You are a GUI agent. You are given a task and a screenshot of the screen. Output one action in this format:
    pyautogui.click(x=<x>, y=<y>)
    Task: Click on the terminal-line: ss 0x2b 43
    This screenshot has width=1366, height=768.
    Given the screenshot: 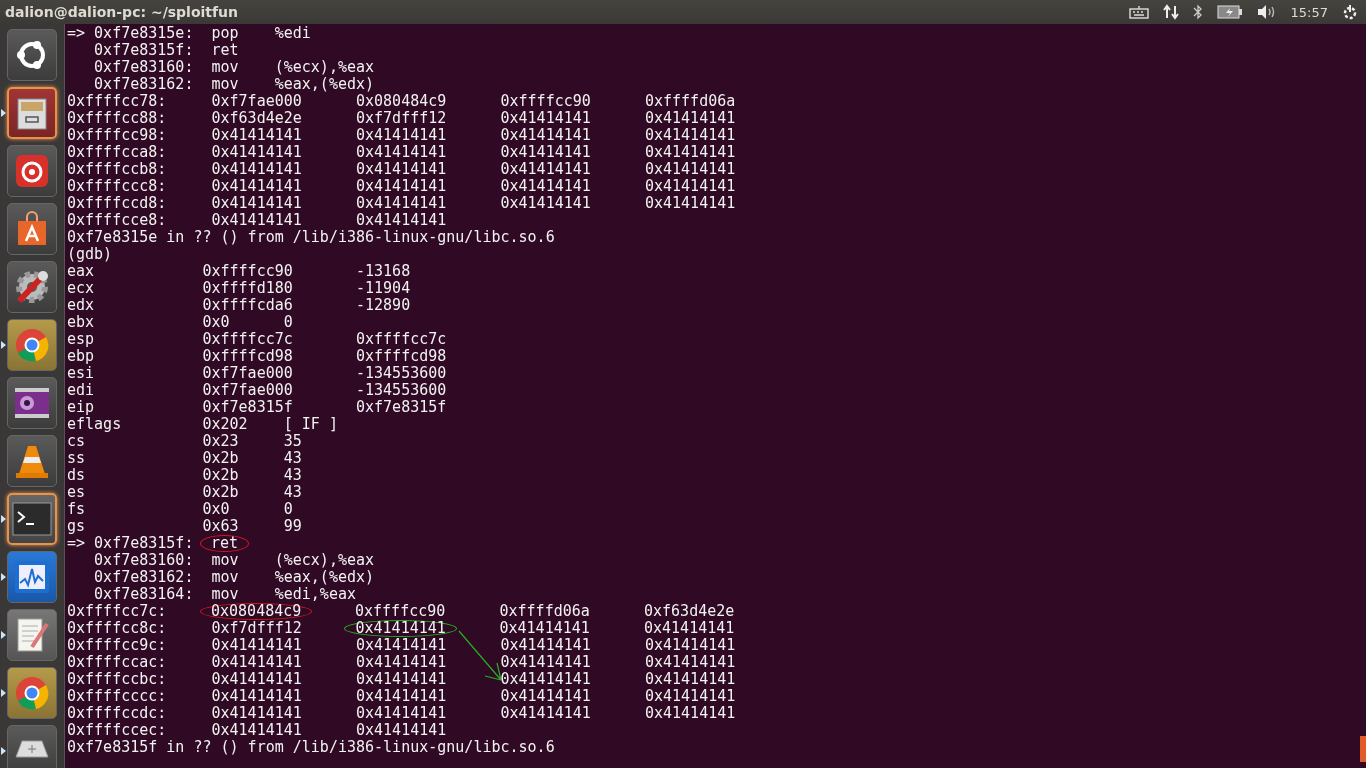 What is the action you would take?
    pyautogui.click(x=184, y=458)
    